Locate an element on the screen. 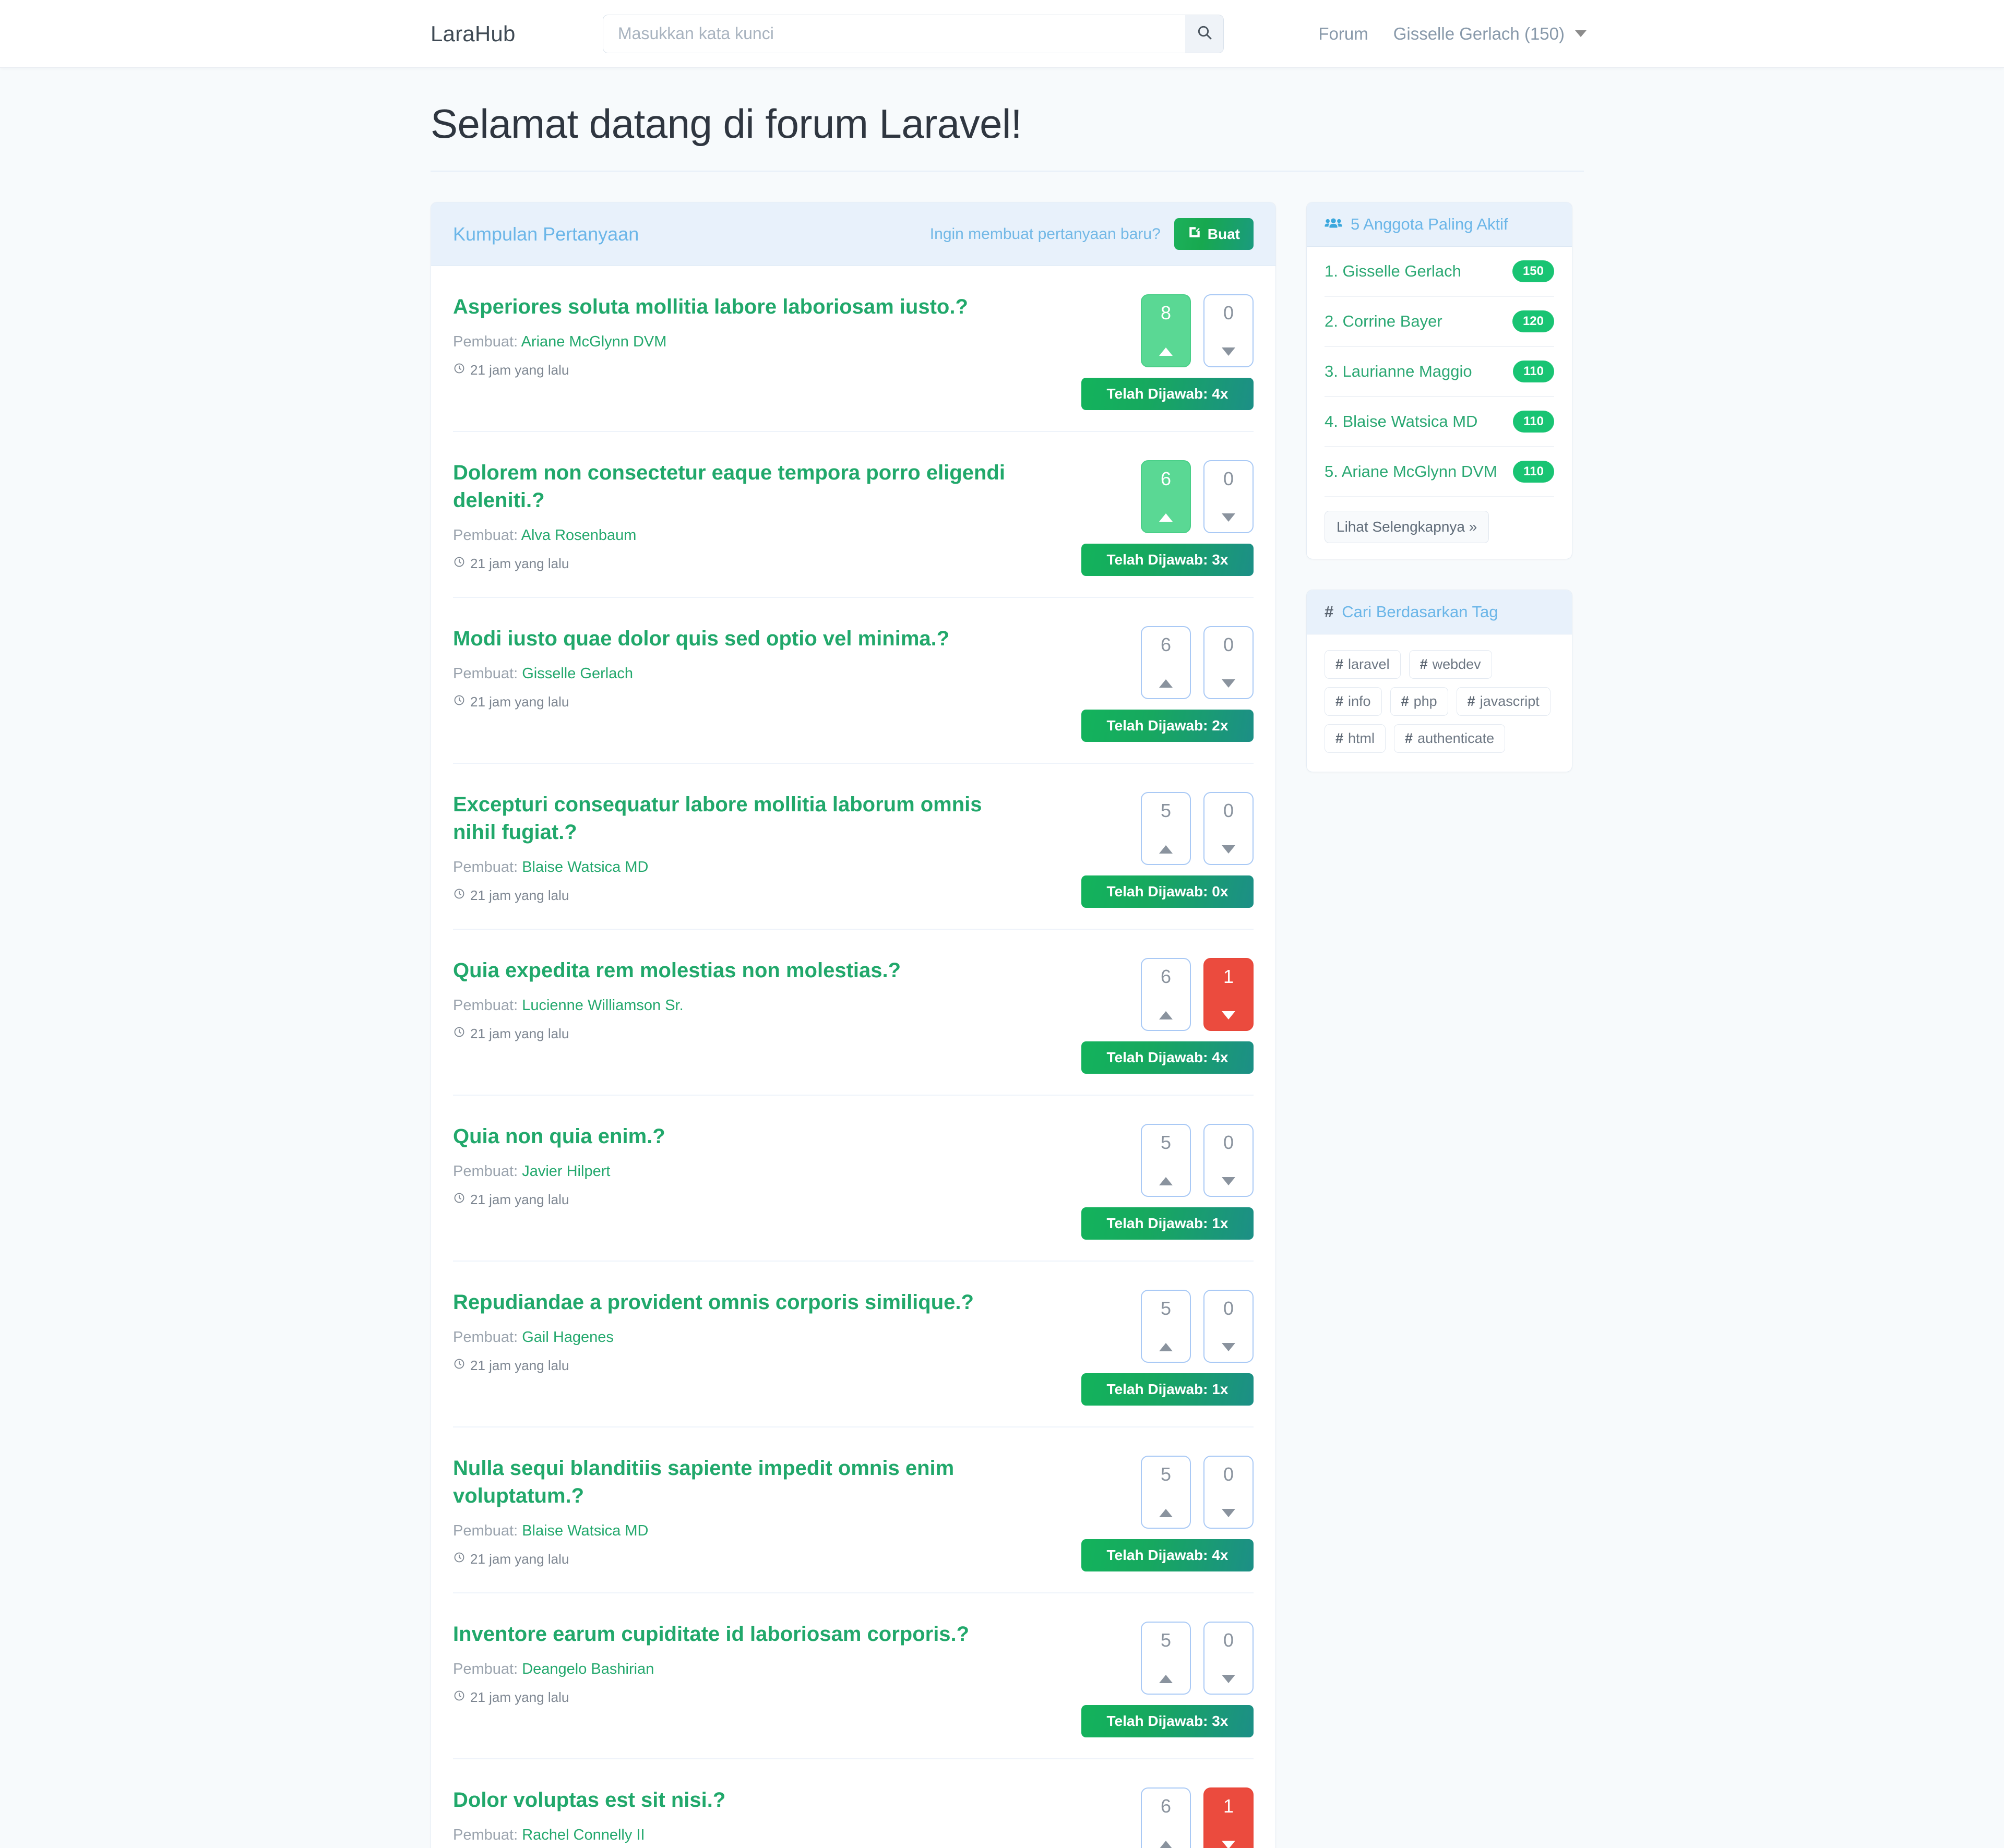 The width and height of the screenshot is (2004, 1848). question-author-link: Gisselle Gerlach is located at coordinates (577, 673).